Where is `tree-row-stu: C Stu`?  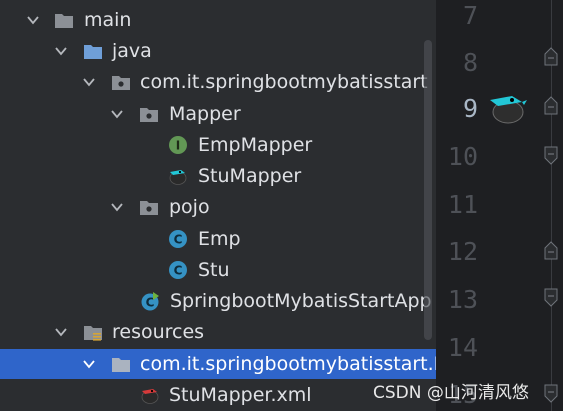 tree-row-stu: C Stu is located at coordinates (218, 270).